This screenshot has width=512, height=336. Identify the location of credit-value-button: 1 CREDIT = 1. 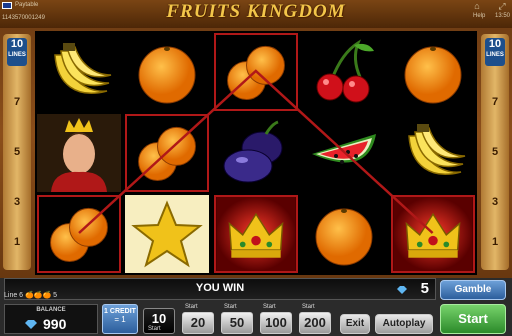
(120, 319).